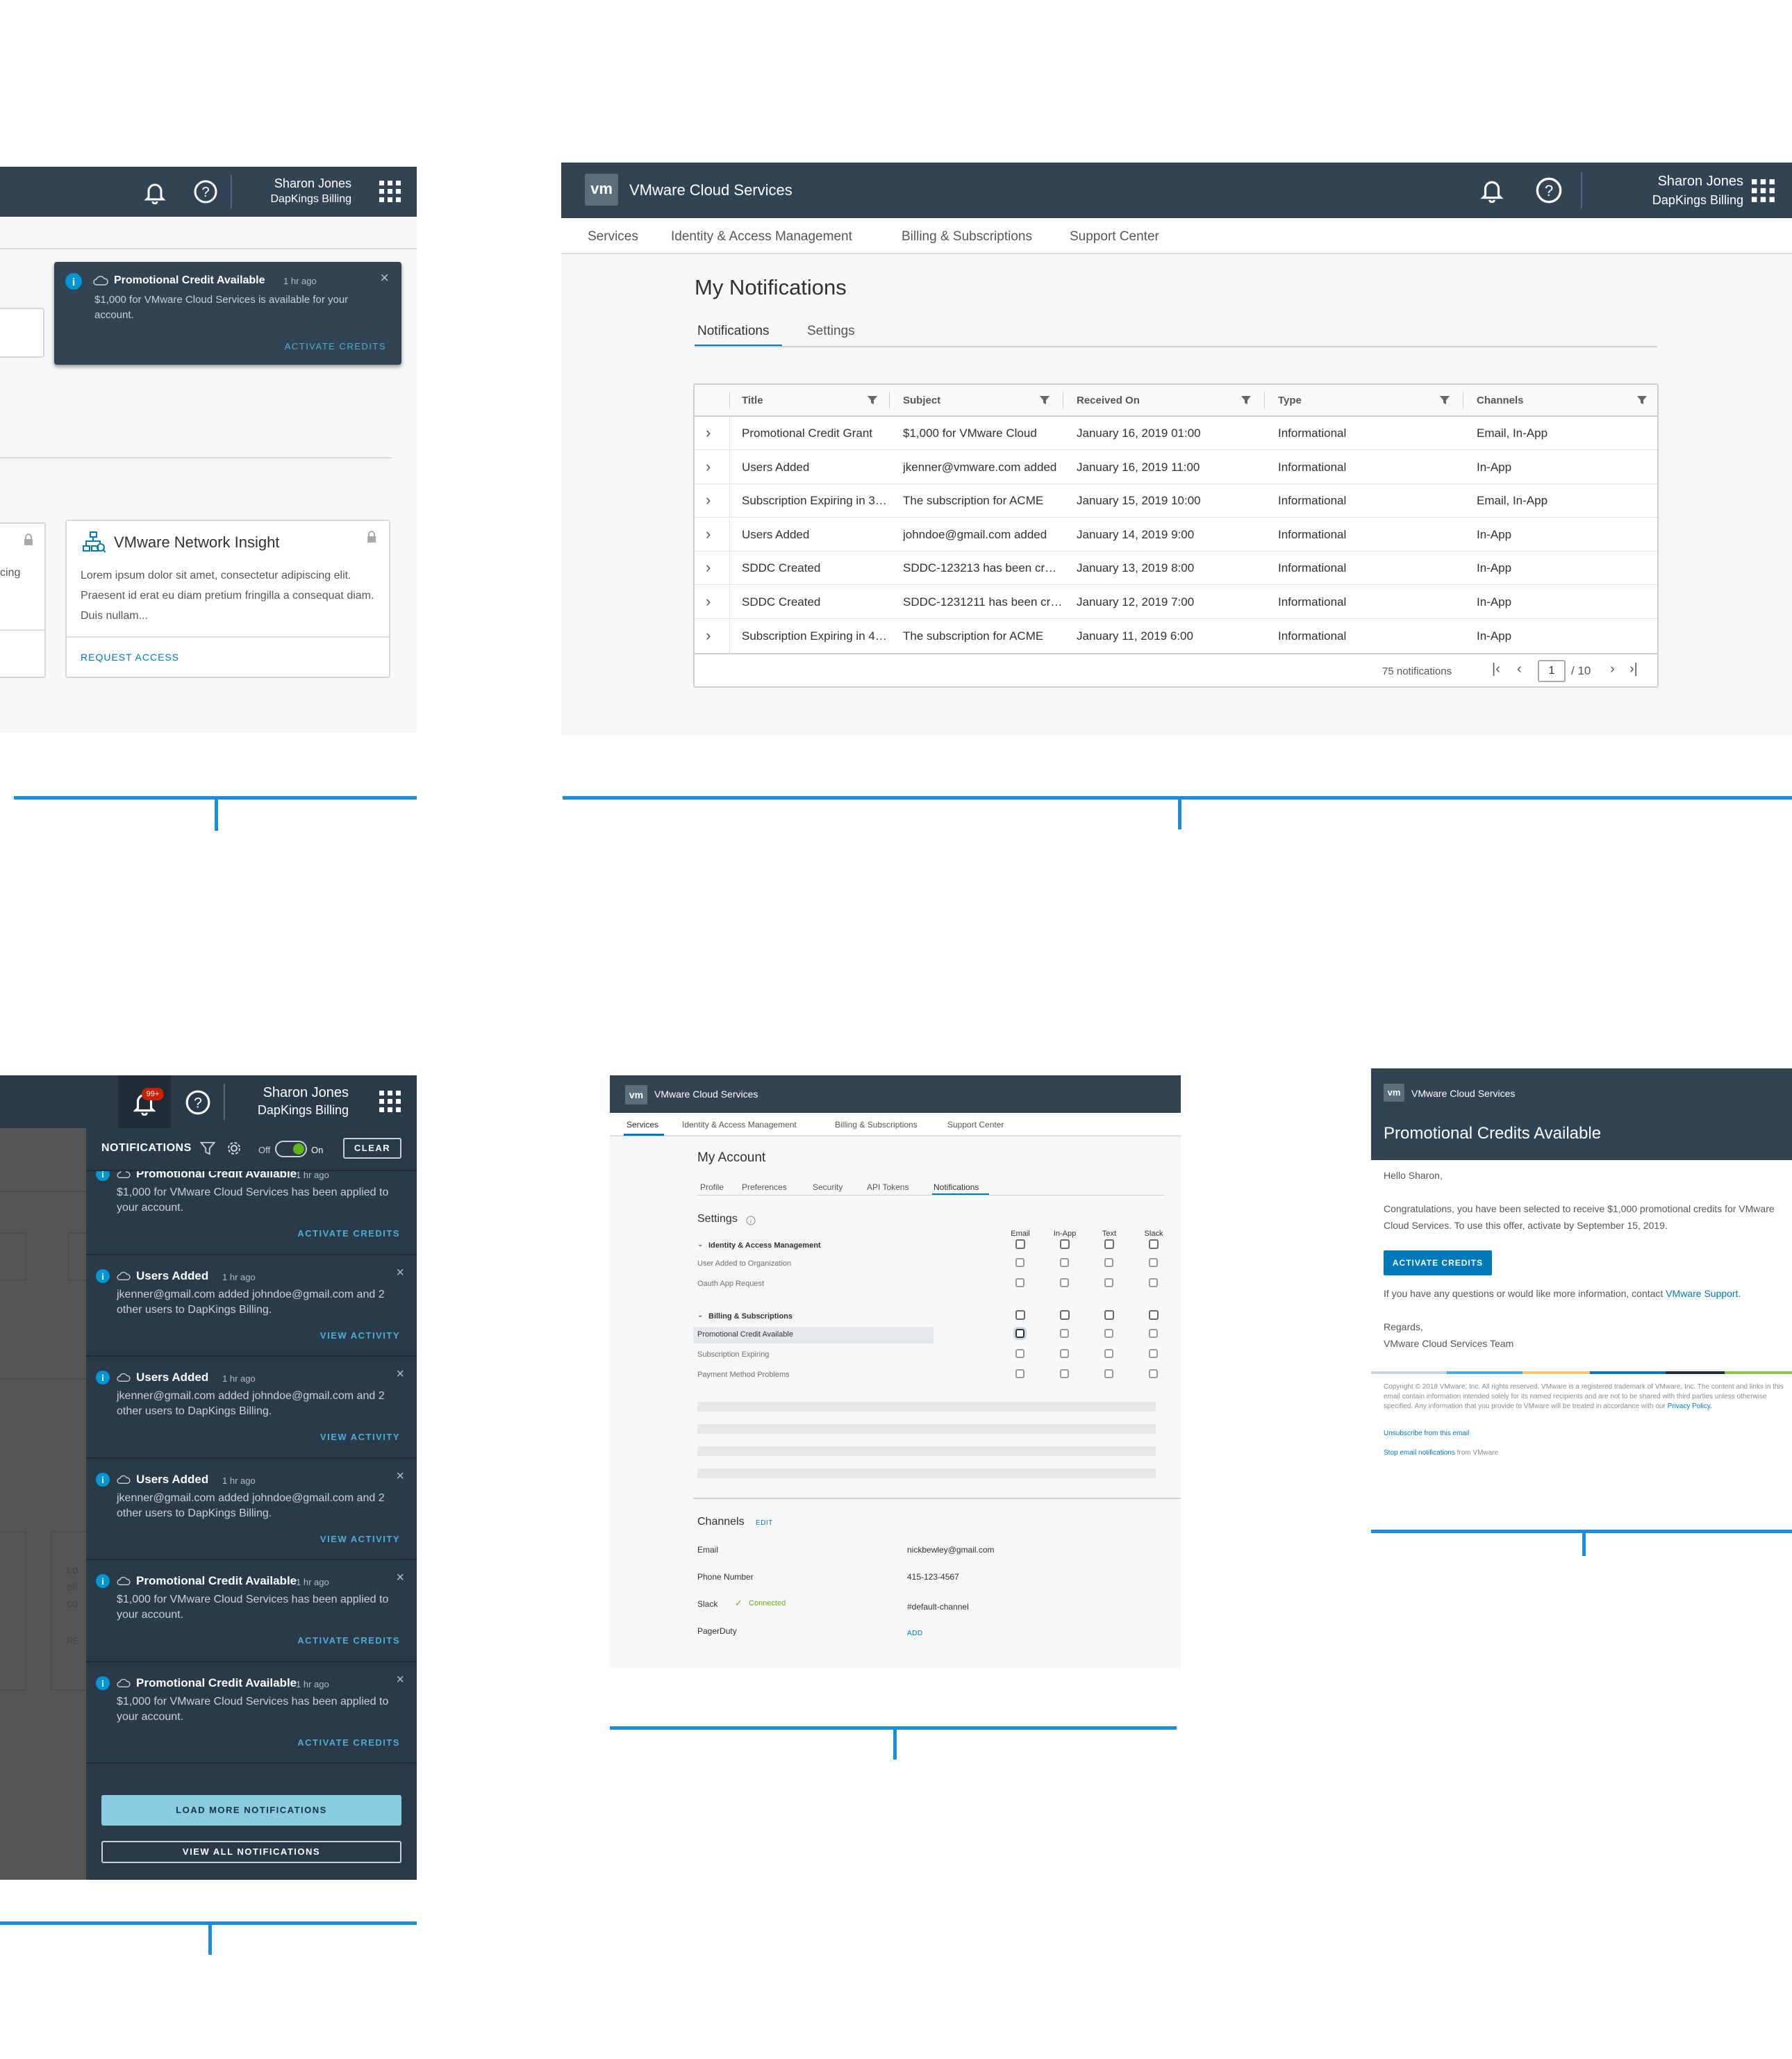 This screenshot has height=2059, width=1792. I want to click on stop-notifications-link: Stop email notifications, so click(1419, 1453).